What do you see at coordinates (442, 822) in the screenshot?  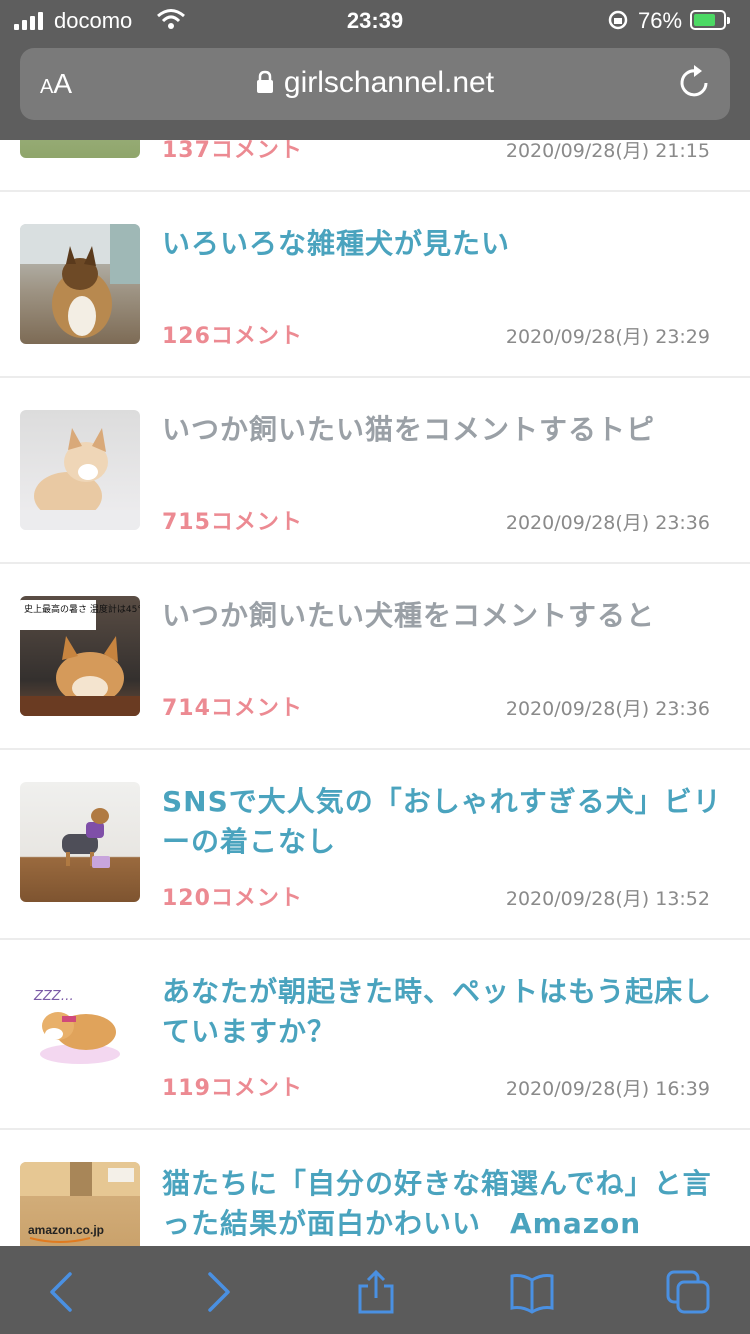 I see `topic-title: SNSで大人気の「おしゃれすぎる犬」ビリーの着こなし` at bounding box center [442, 822].